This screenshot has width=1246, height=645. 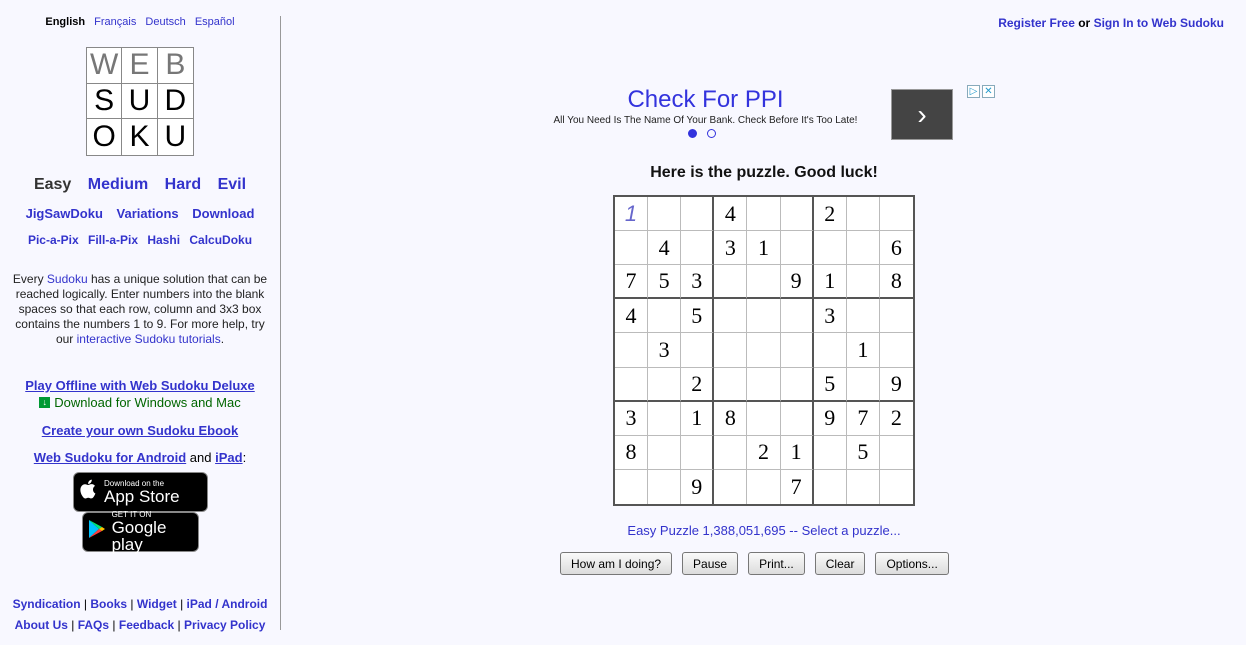 What do you see at coordinates (616, 563) in the screenshot?
I see `how-am-i-doing-button: How am I doing?` at bounding box center [616, 563].